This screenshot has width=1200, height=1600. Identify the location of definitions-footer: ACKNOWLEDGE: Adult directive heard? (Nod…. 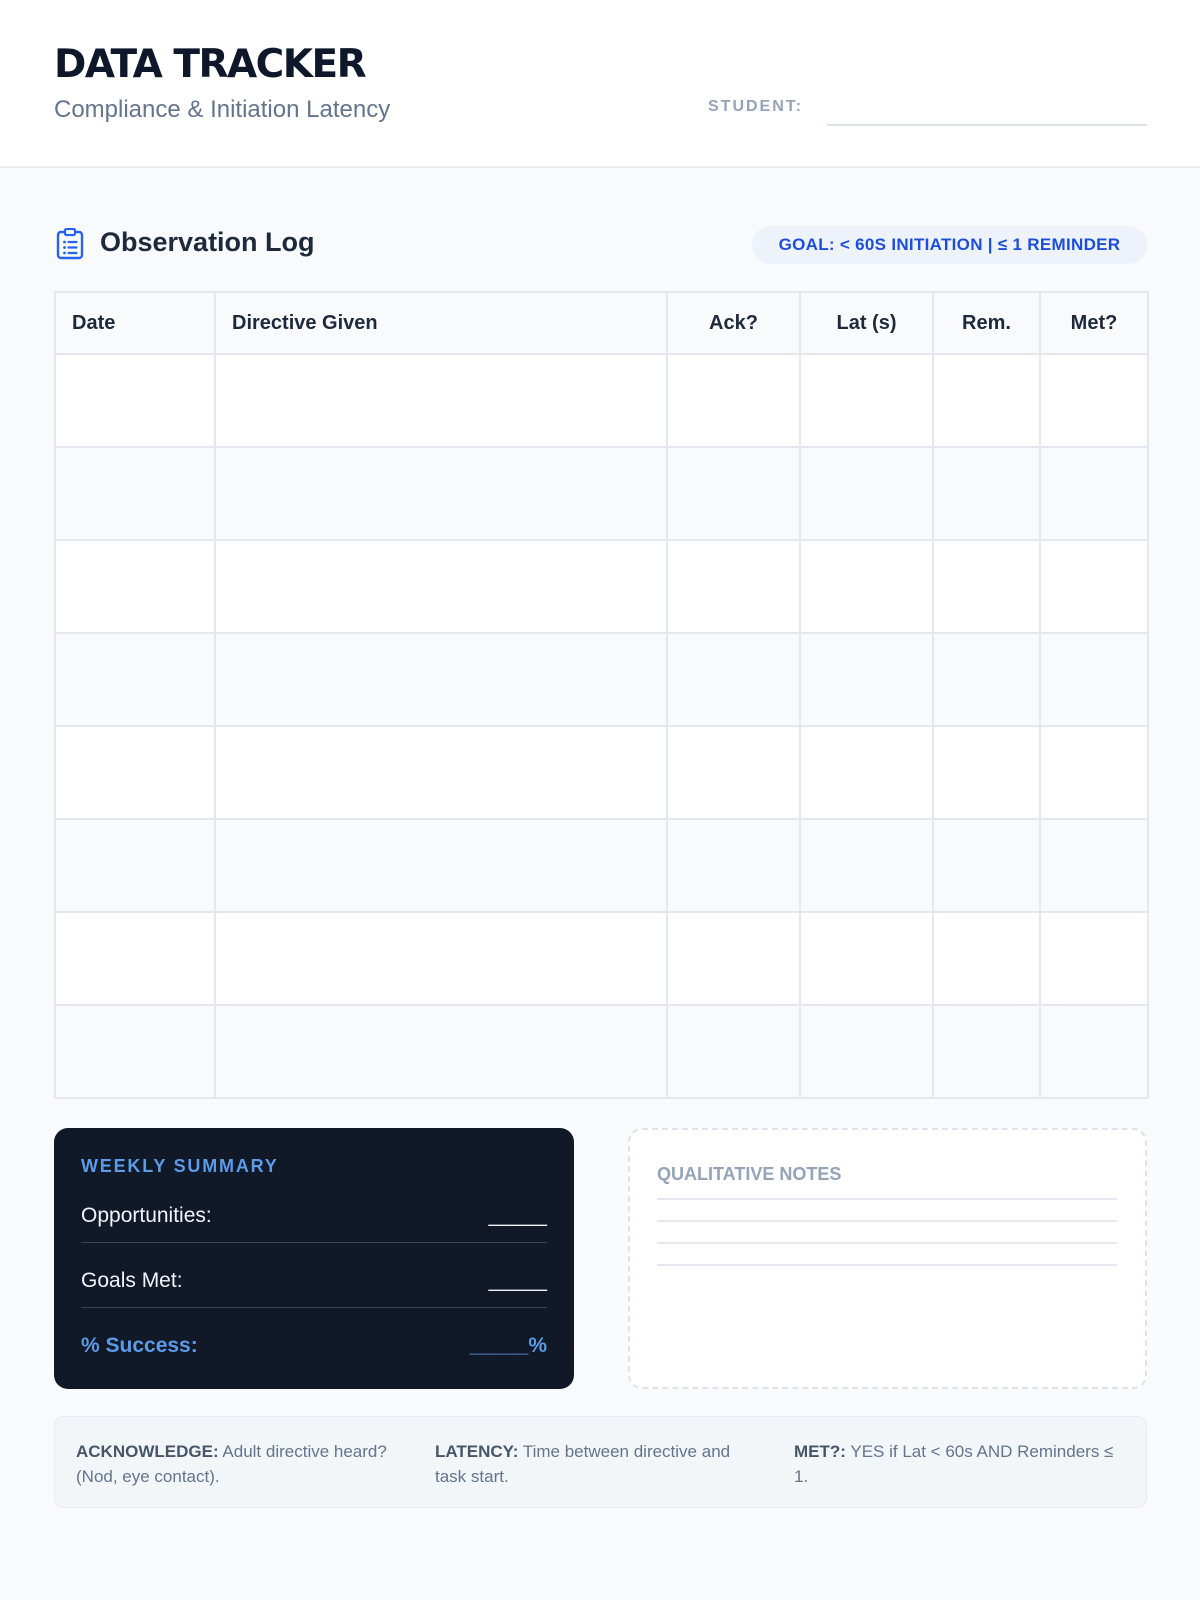
(600, 1462).